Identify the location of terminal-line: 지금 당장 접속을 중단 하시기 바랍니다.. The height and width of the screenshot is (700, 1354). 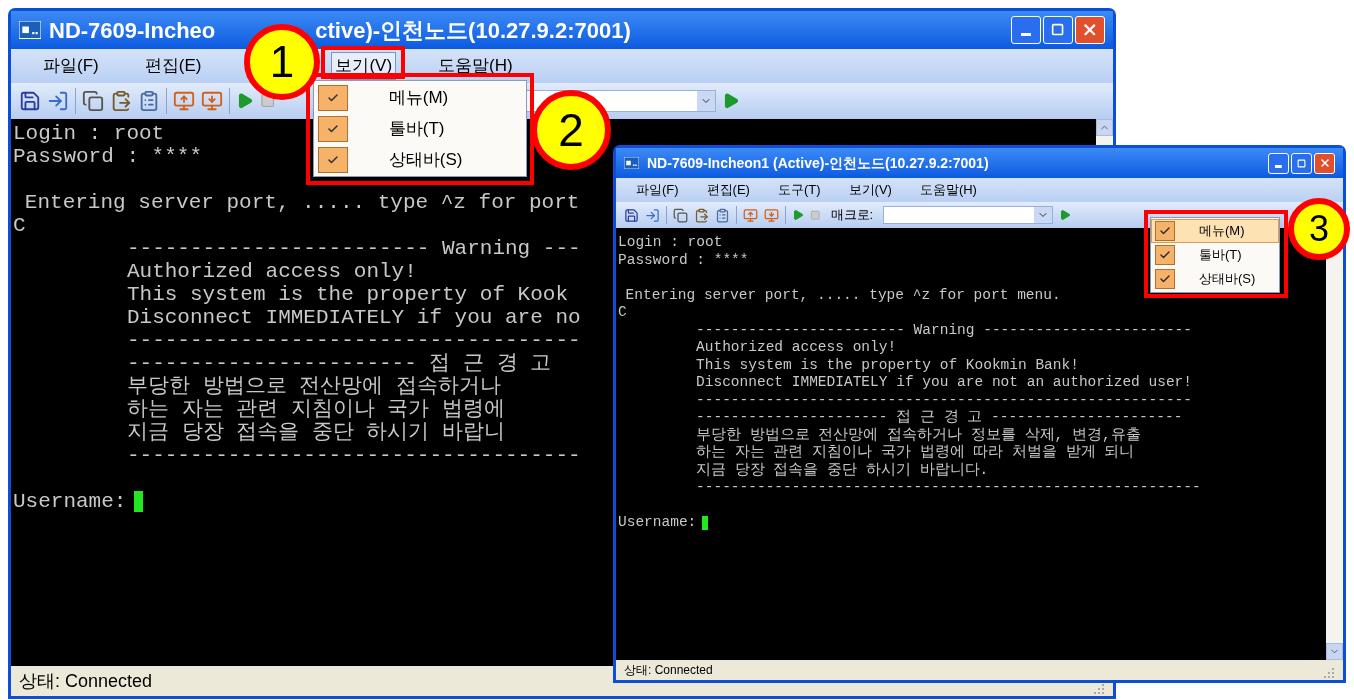
(842, 469).